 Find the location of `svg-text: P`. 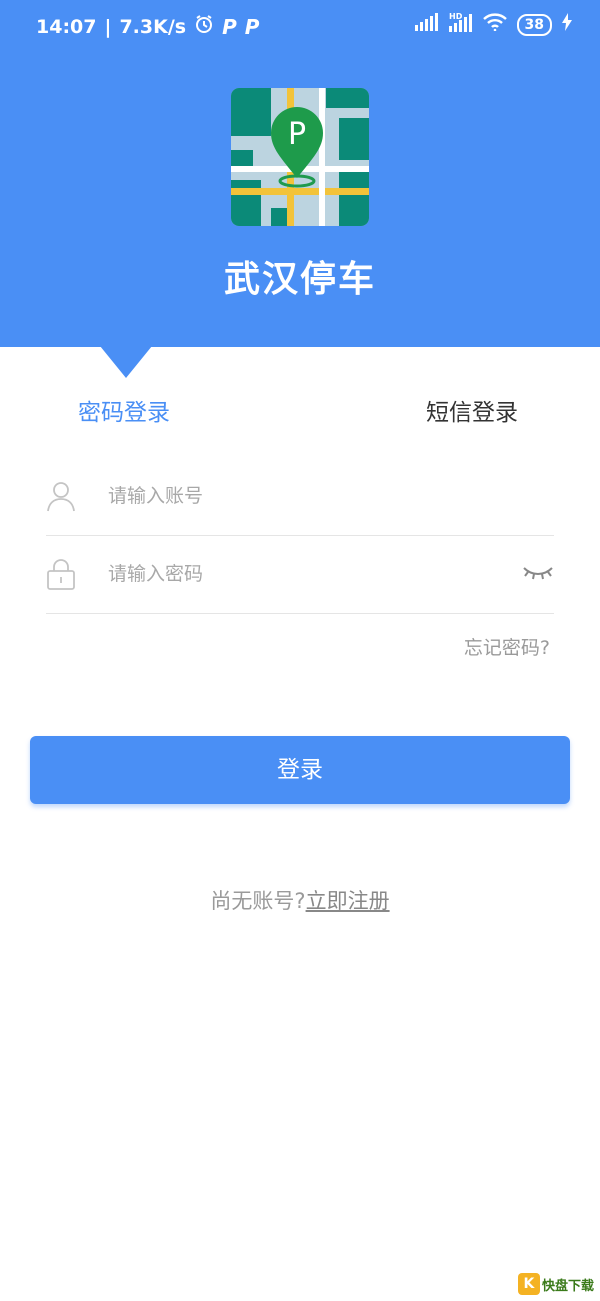

svg-text: P is located at coordinates (297, 134).